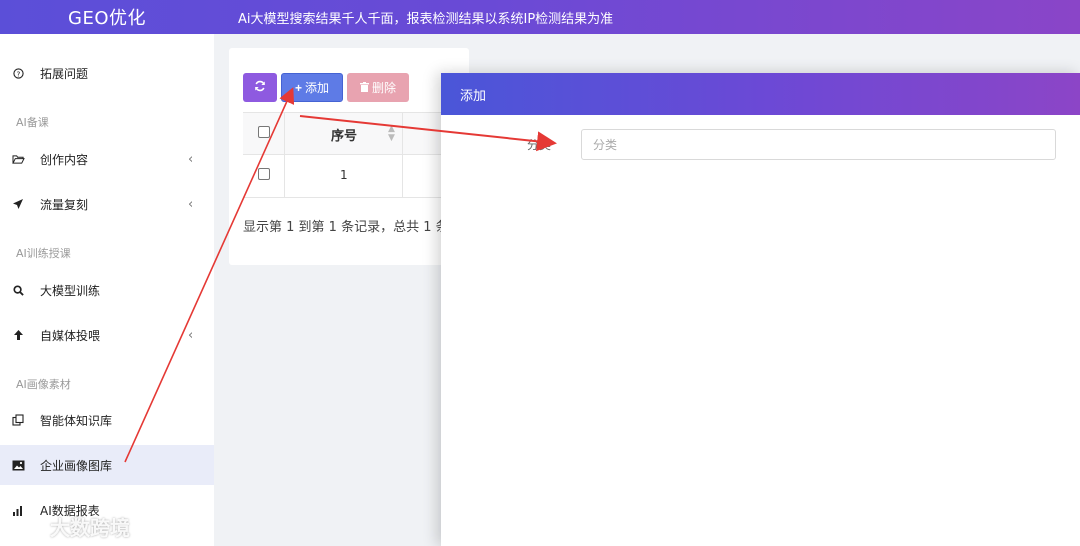 This screenshot has width=1080, height=546. What do you see at coordinates (32, 122) in the screenshot?
I see `sidebar-section-ai-lesson-prep: AI备课` at bounding box center [32, 122].